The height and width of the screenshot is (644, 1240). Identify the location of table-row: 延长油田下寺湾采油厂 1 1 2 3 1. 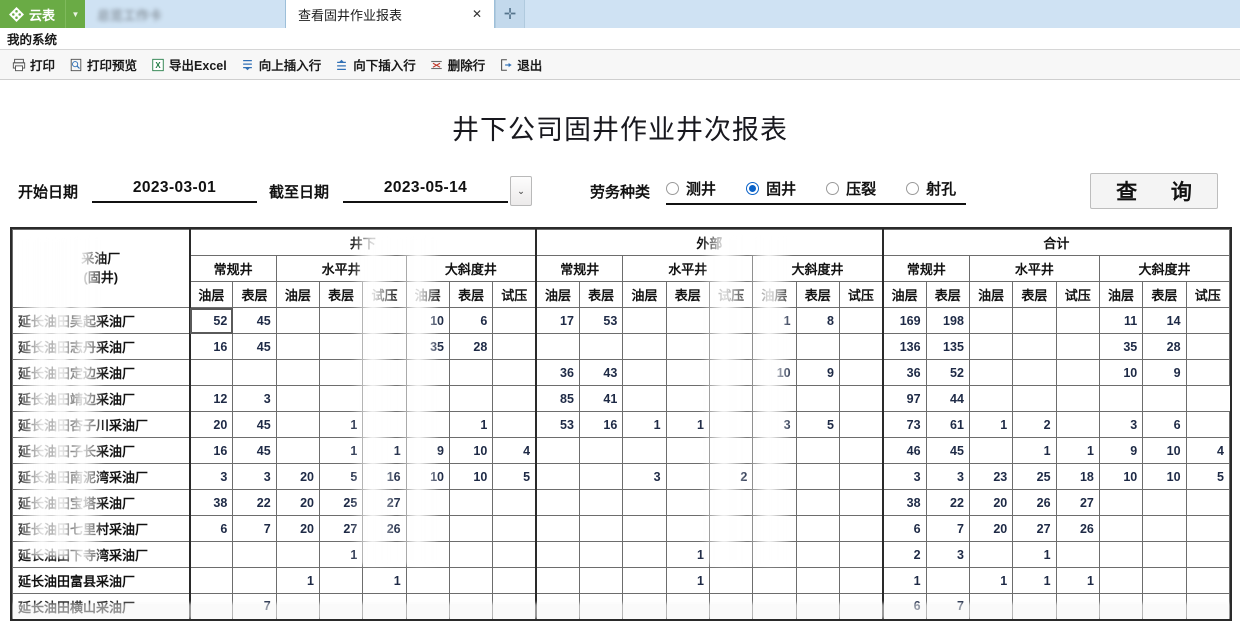
(621, 554).